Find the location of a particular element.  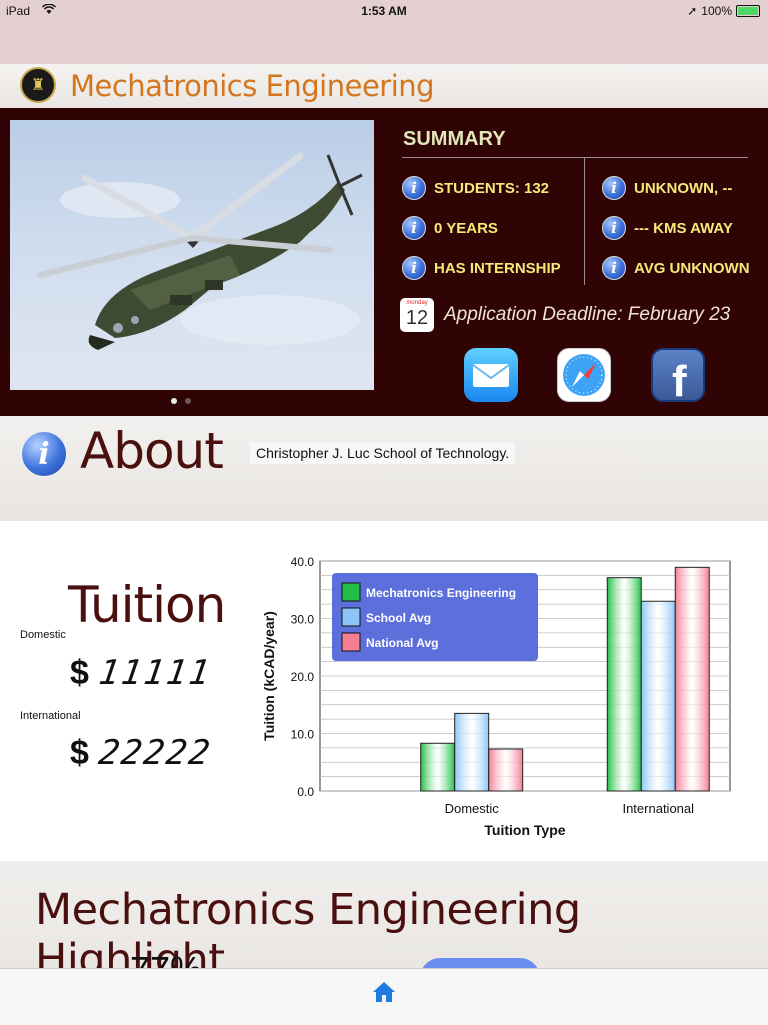

x-tick-label: International is located at coordinates (658, 808).